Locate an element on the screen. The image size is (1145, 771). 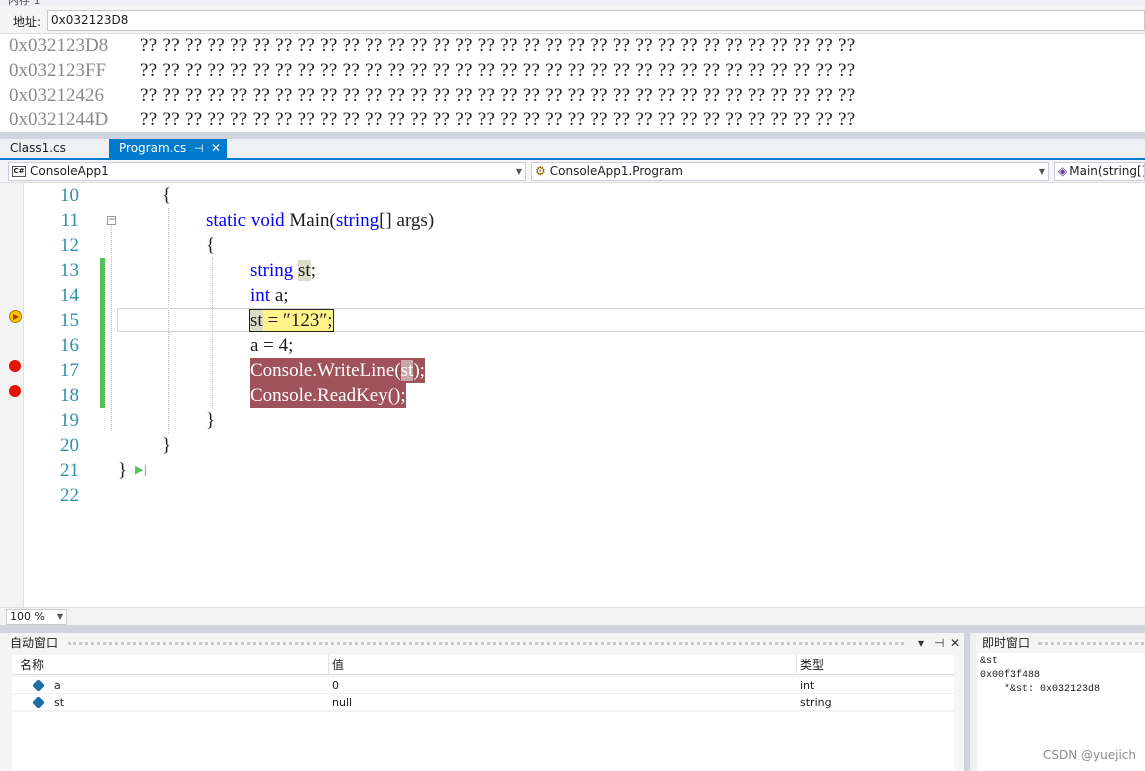
member-dropdown: ◈Main(string[] args) is located at coordinates (1099, 171).